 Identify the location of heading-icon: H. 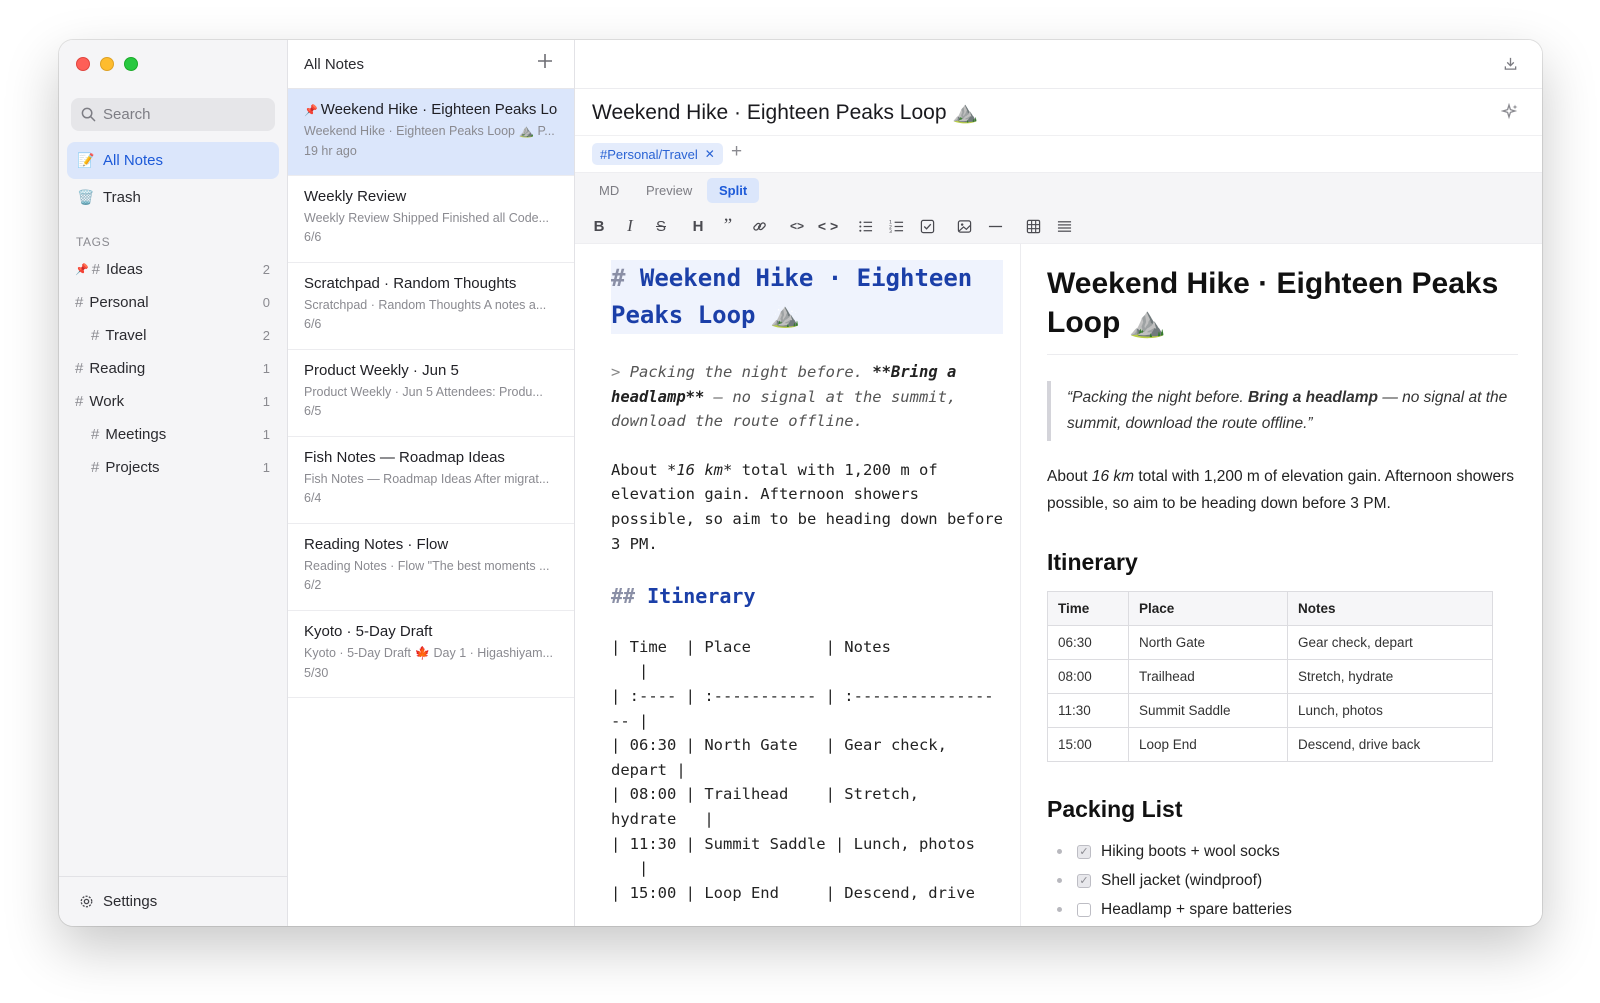
(698, 226).